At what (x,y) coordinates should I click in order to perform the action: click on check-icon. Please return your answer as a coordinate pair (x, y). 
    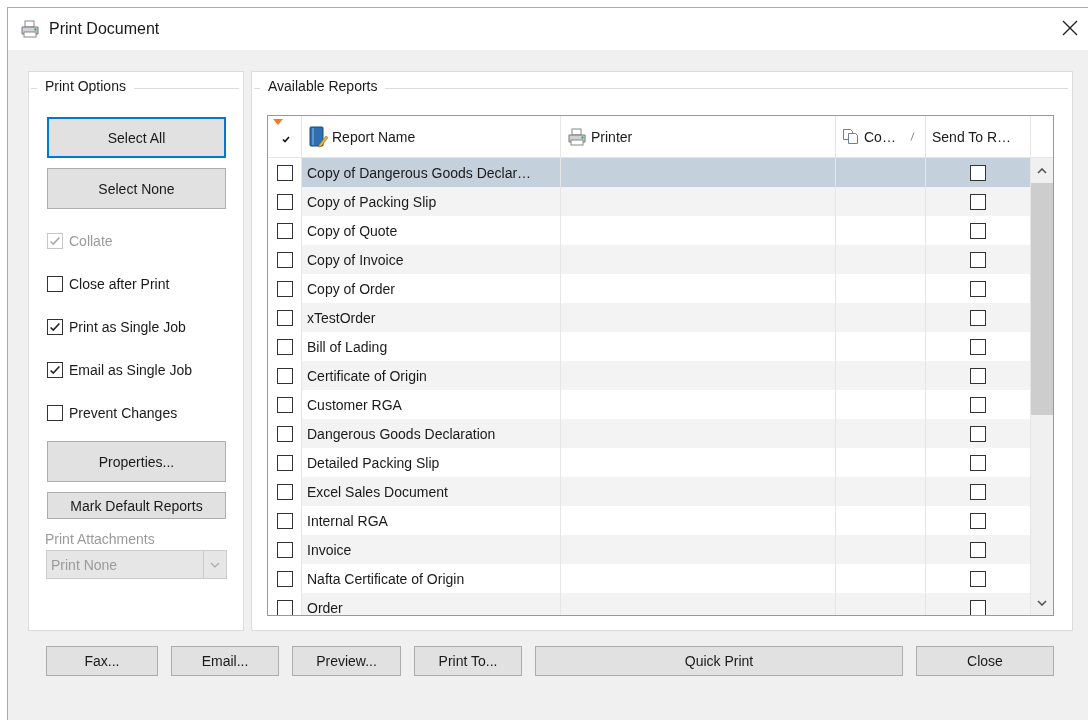
    Looking at the image, I should click on (286, 139).